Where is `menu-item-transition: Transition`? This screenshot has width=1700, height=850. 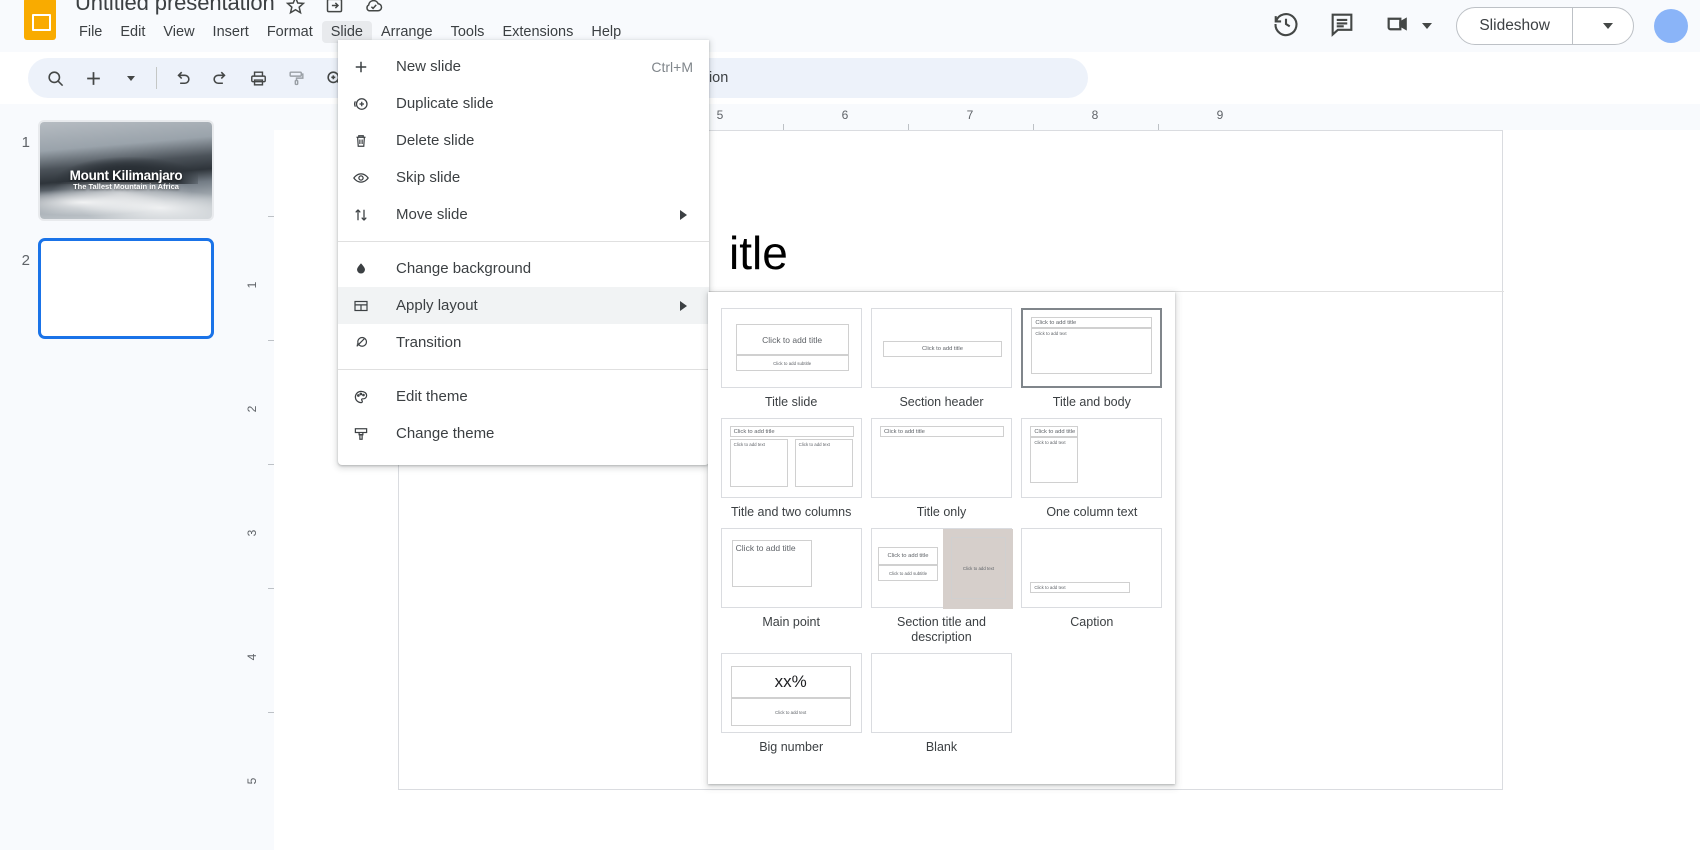 menu-item-transition: Transition is located at coordinates (523, 342).